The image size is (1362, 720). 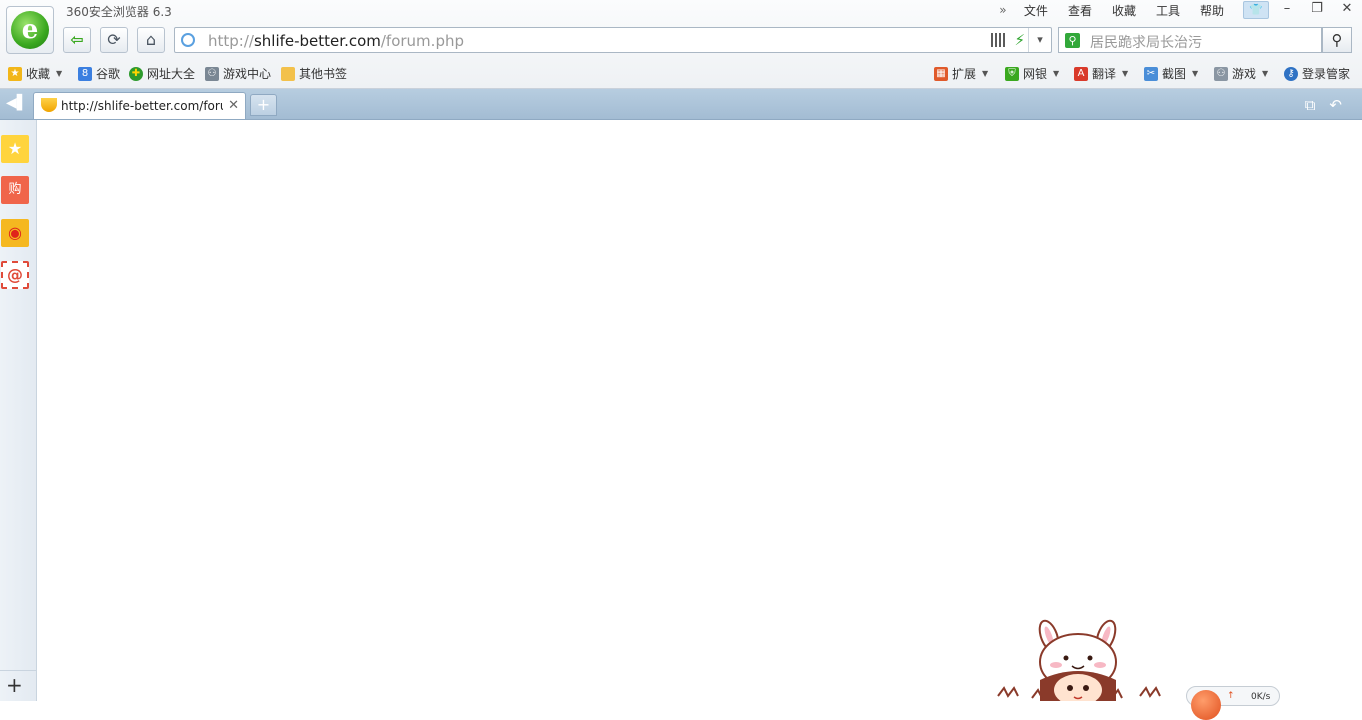 I want to click on search-engine-icon: ⚲, so click(x=1072, y=40).